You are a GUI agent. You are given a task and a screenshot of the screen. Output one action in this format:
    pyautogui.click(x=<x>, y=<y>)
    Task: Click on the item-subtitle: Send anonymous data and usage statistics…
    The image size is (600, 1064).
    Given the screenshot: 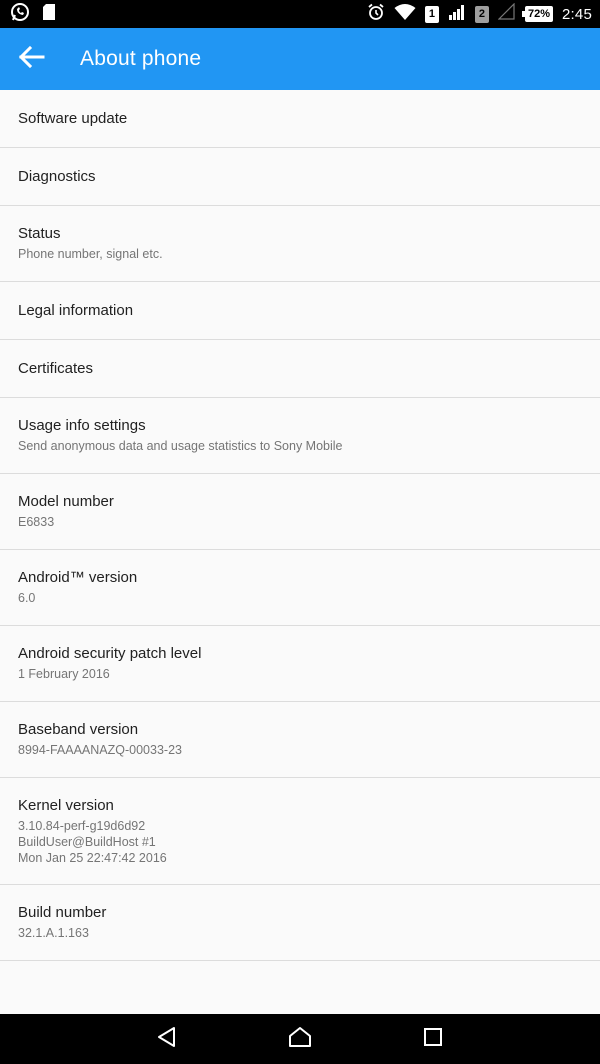 What is the action you would take?
    pyautogui.click(x=309, y=446)
    